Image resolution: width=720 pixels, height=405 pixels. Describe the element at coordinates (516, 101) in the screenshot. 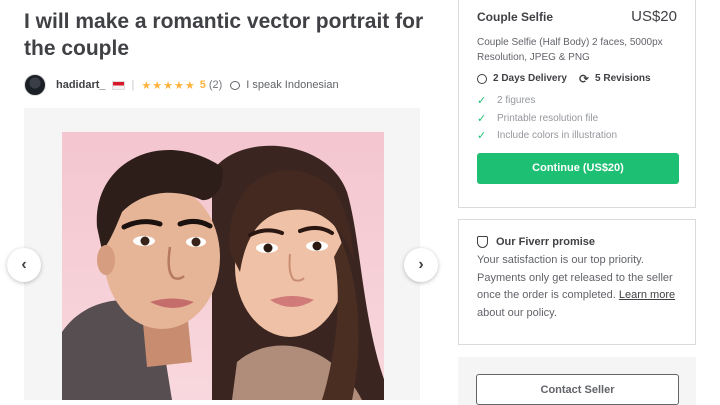

I see `feature-label: 2 figures` at that location.